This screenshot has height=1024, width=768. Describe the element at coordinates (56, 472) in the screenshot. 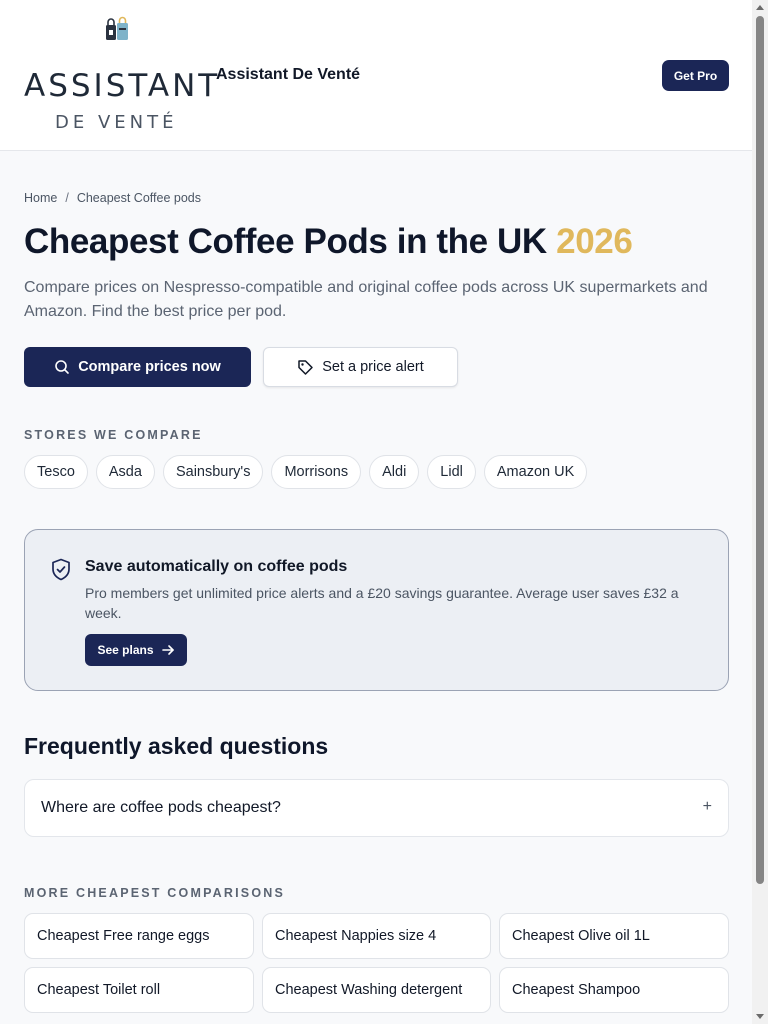

I see `store-chip: Tesco` at that location.